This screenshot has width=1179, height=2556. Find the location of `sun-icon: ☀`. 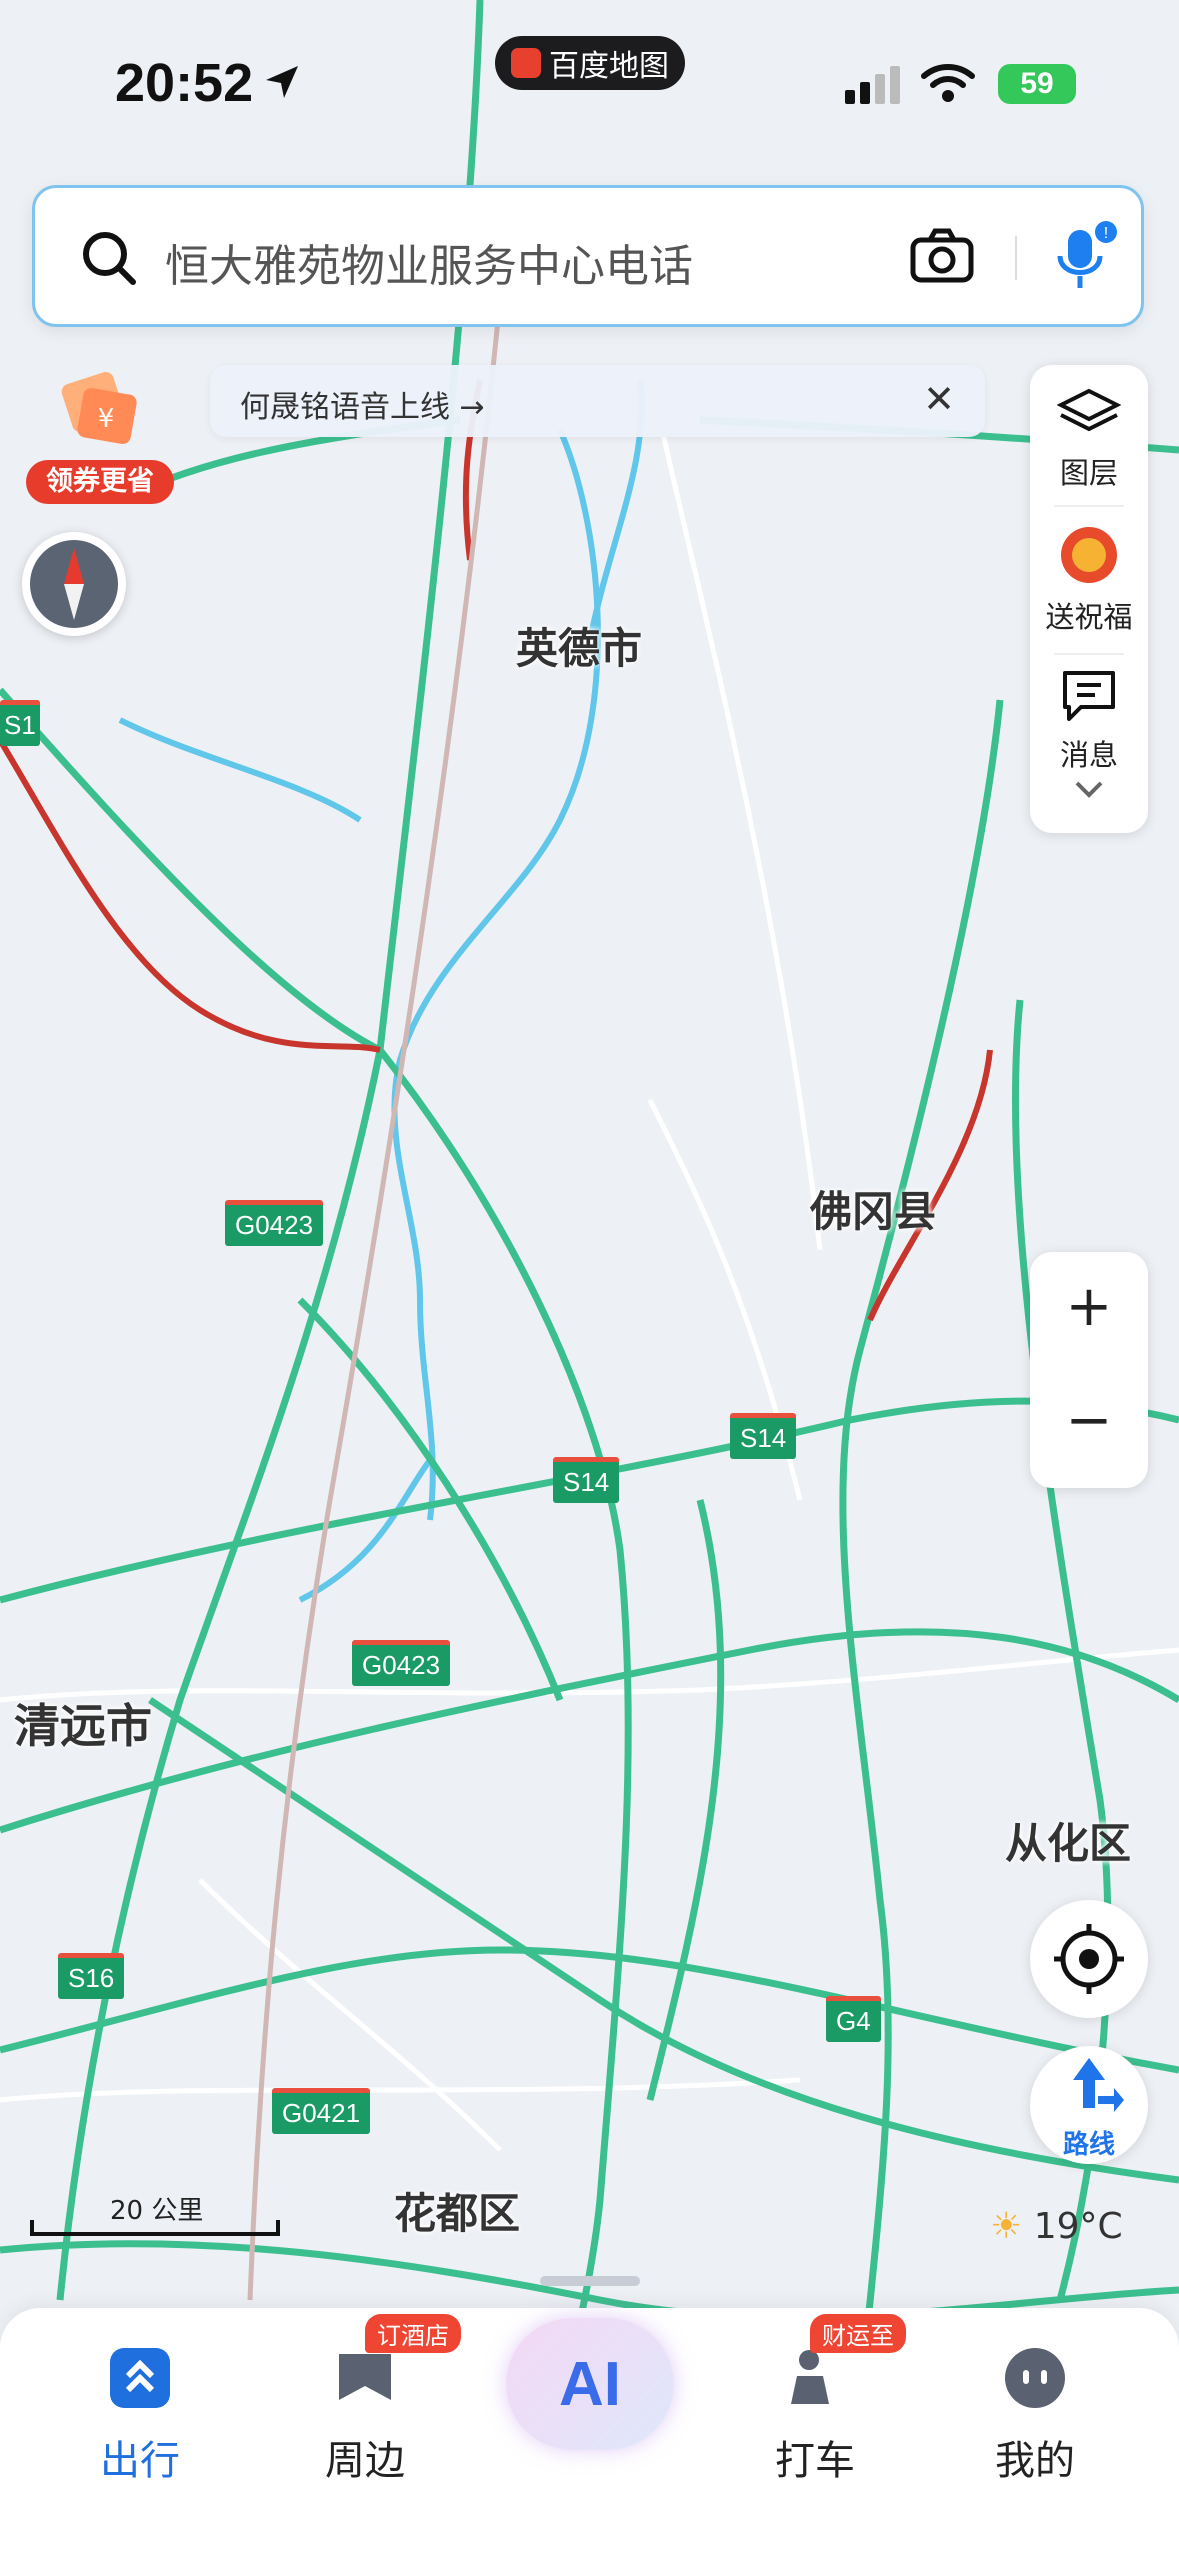

sun-icon: ☀ is located at coordinates (1006, 2226).